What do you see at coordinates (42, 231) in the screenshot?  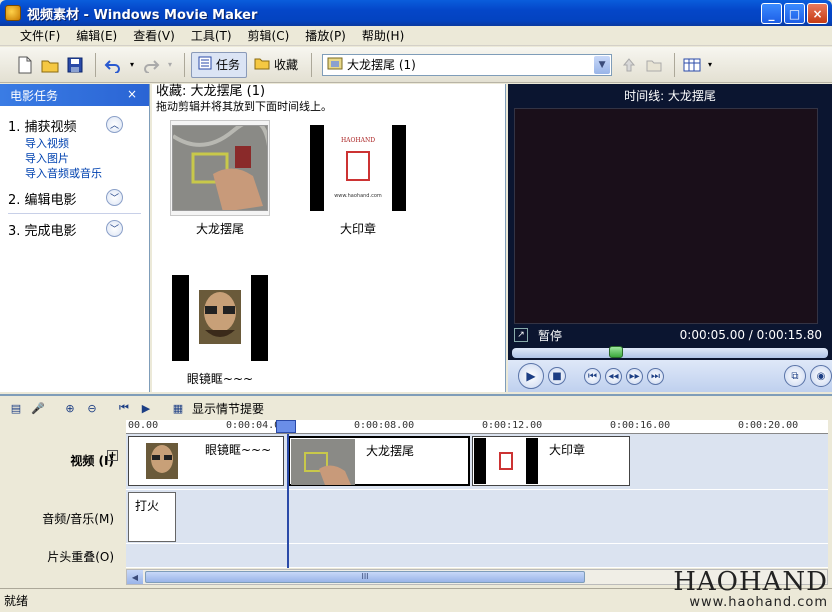 I see `task-section-label: 3. 完成电影` at bounding box center [42, 231].